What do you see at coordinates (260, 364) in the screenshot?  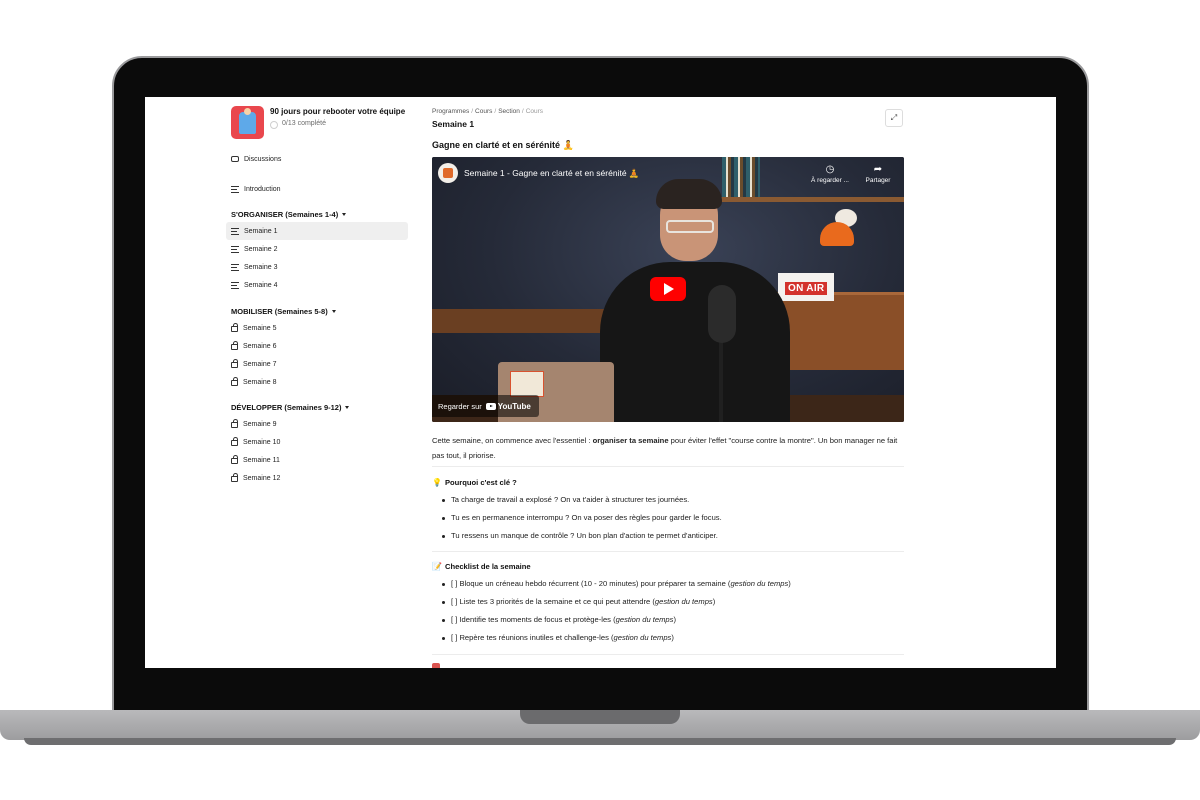 I see `sidebar-item-label: Semaine 7` at bounding box center [260, 364].